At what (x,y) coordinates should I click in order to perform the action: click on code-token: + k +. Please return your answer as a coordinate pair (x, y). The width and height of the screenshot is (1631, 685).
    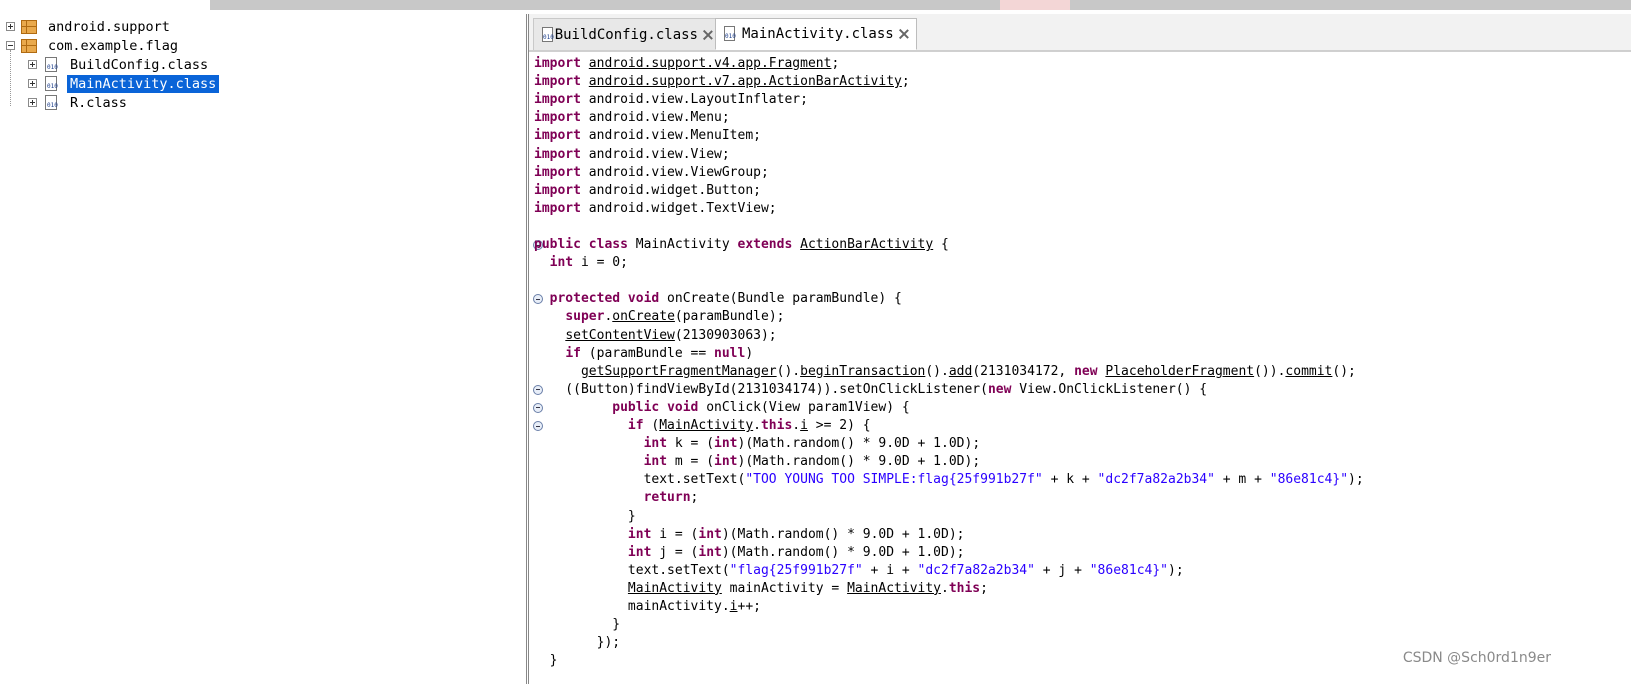
    Looking at the image, I should click on (1070, 480).